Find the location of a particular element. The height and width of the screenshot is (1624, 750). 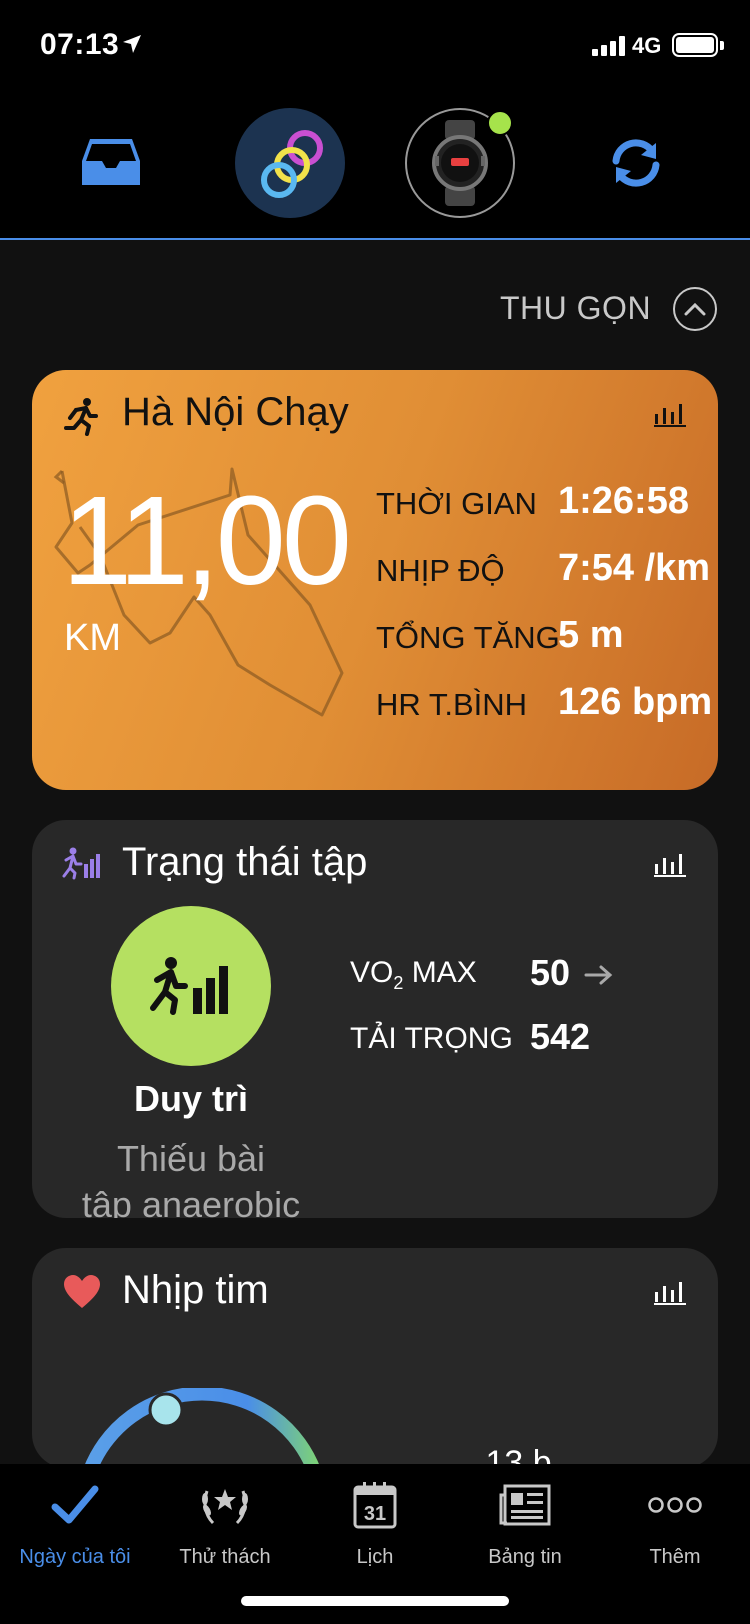

description-line-2: tập anaerobic is located at coordinates (191, 1201).